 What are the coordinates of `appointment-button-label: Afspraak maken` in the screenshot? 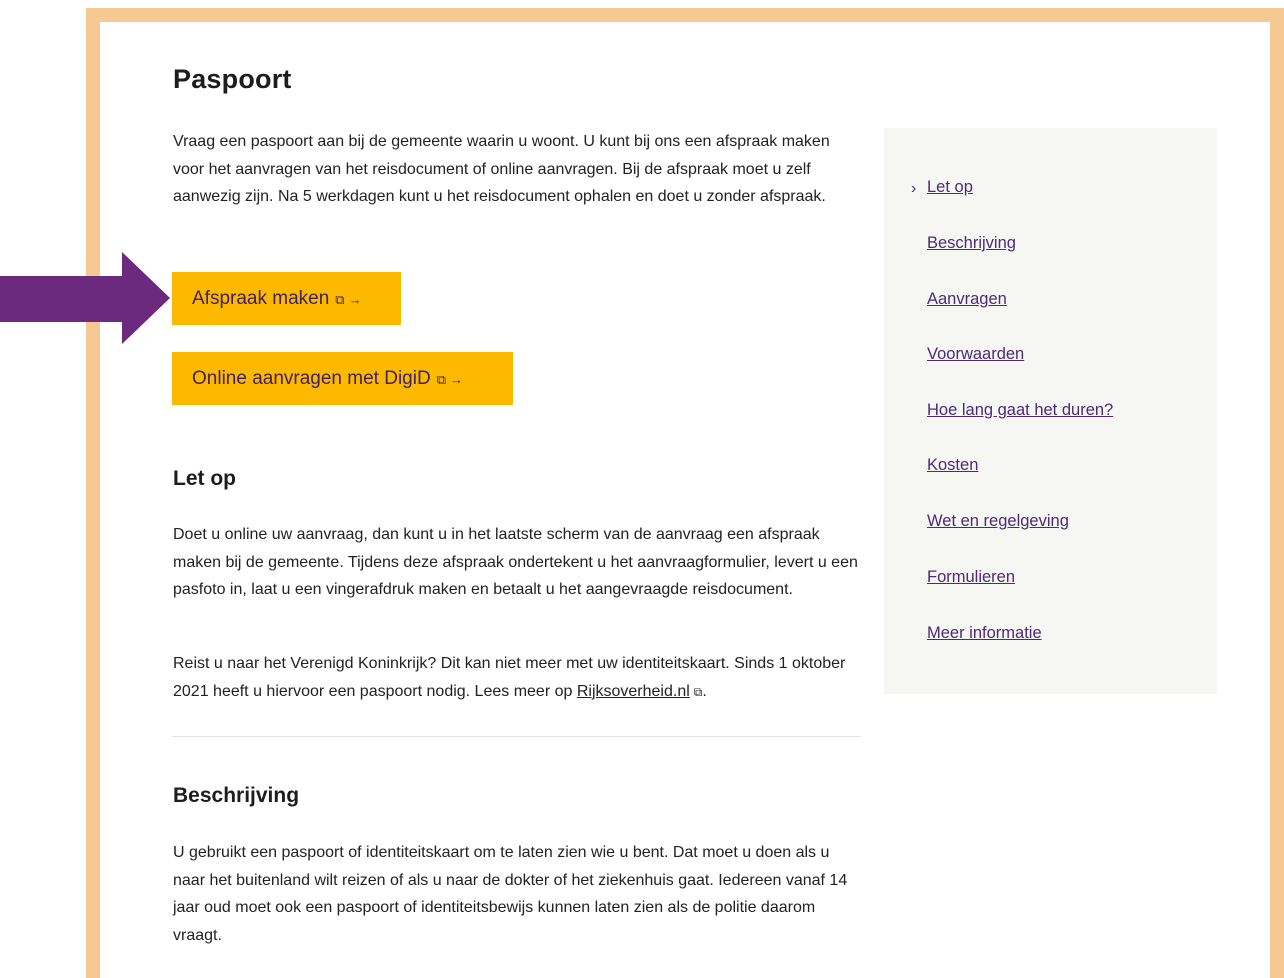 It's located at (261, 298).